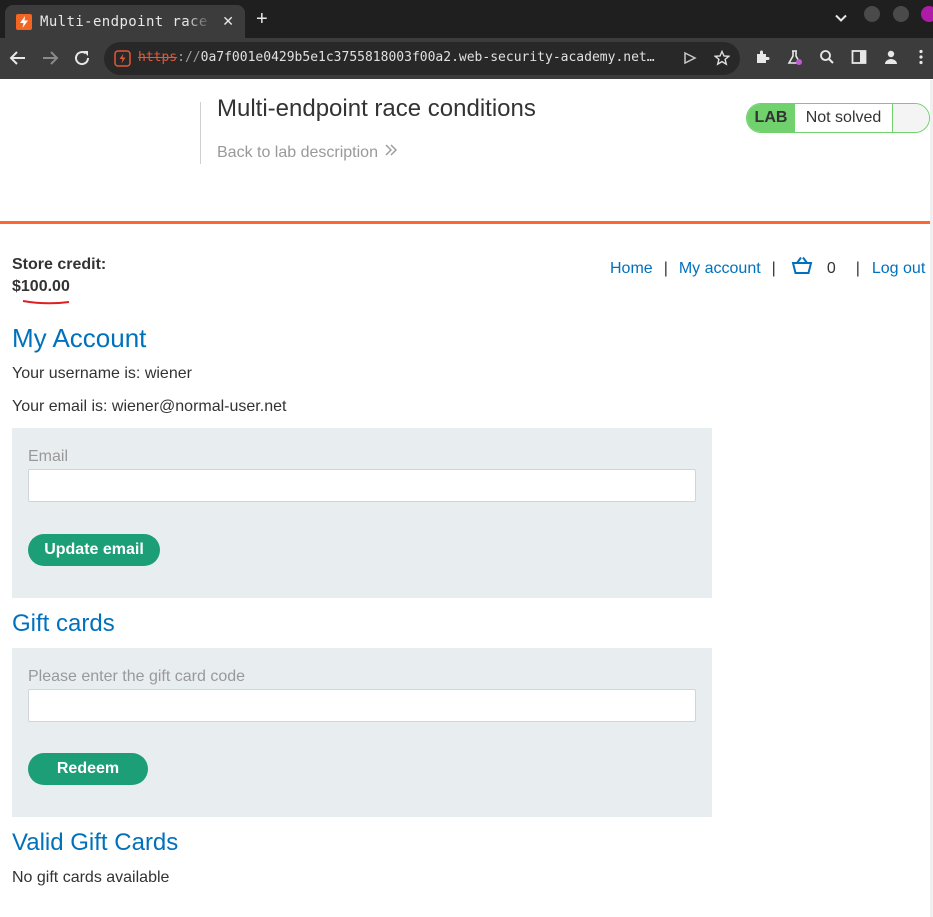 The height and width of the screenshot is (917, 933). I want to click on gift-card-code-input, so click(362, 705).